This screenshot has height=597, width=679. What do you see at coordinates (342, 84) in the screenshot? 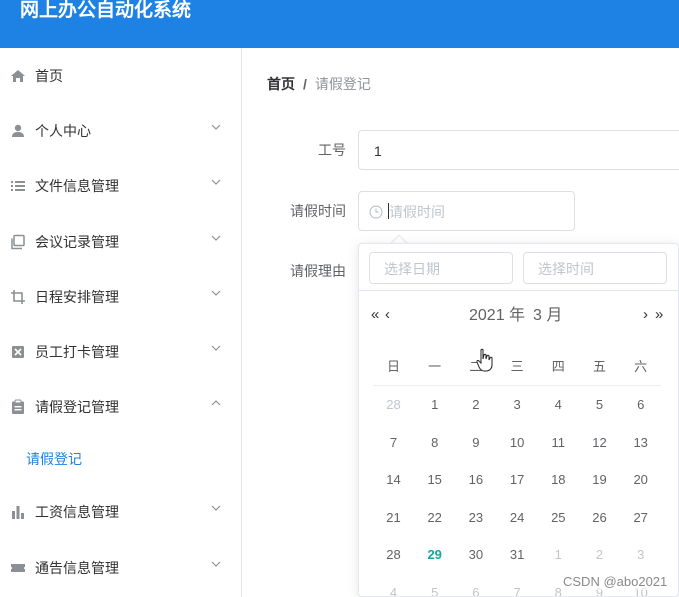
I see `breadcrumb-current: 请假登记` at bounding box center [342, 84].